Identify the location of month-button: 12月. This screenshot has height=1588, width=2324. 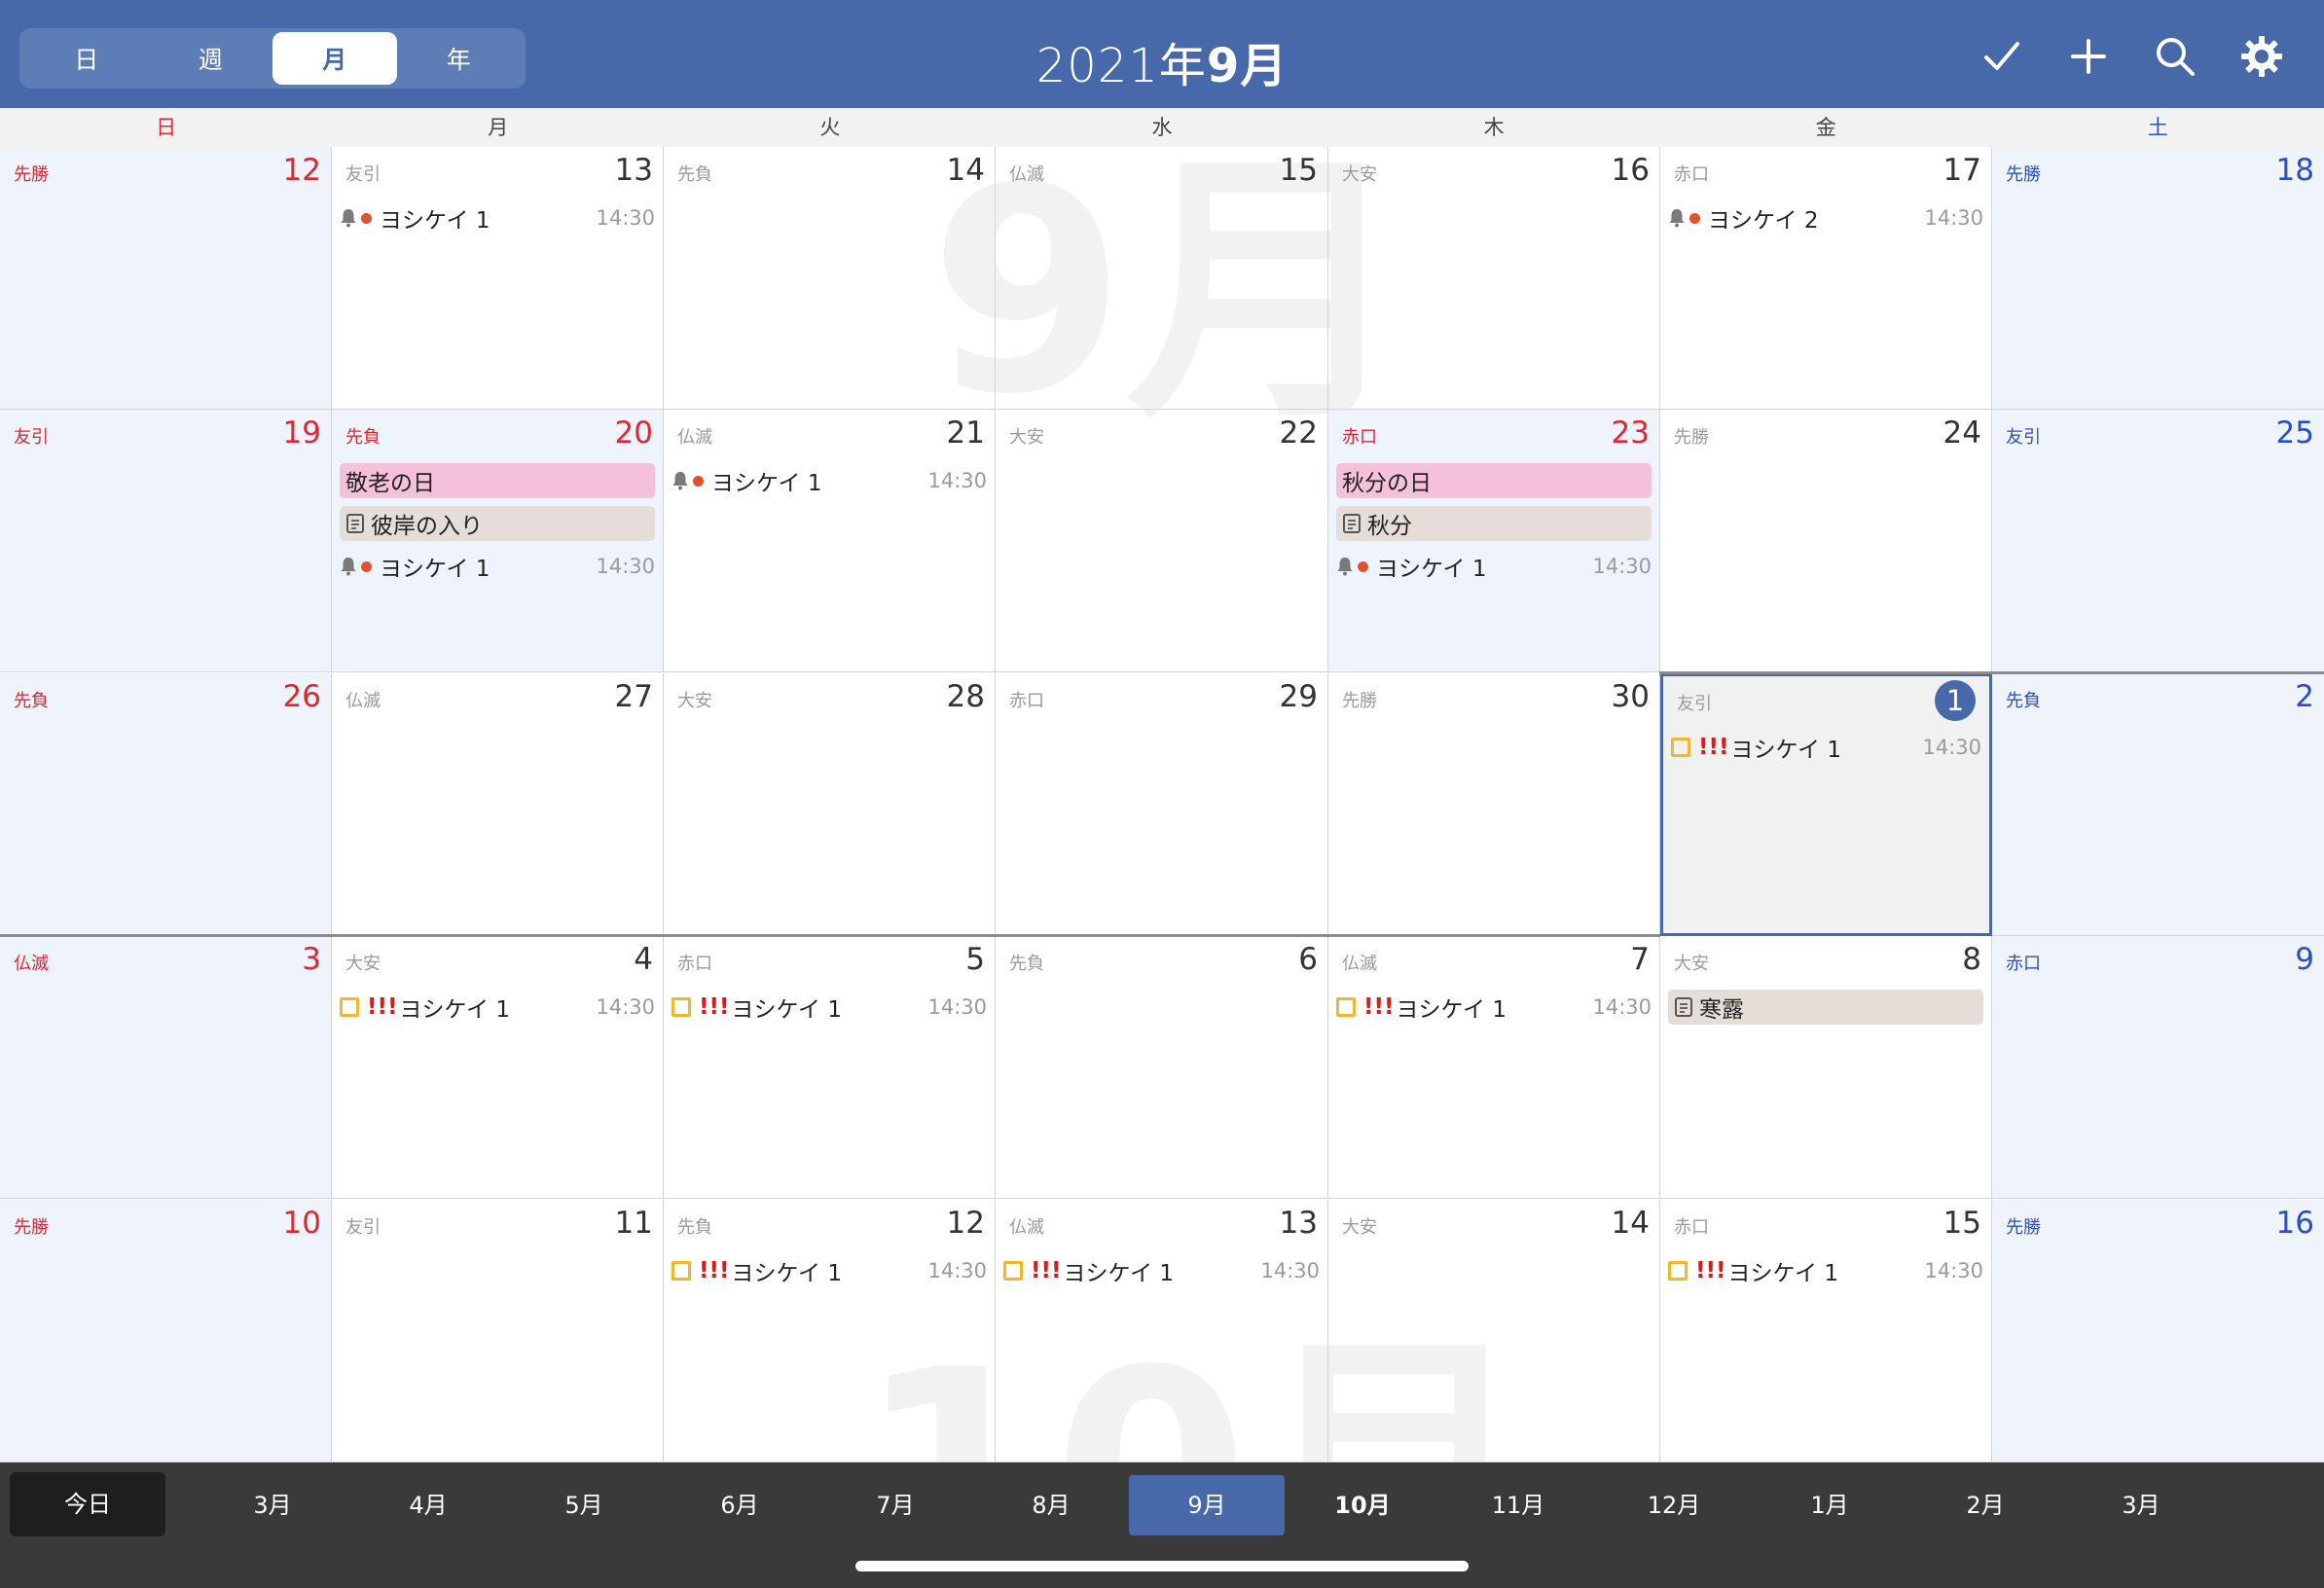
(1674, 1505).